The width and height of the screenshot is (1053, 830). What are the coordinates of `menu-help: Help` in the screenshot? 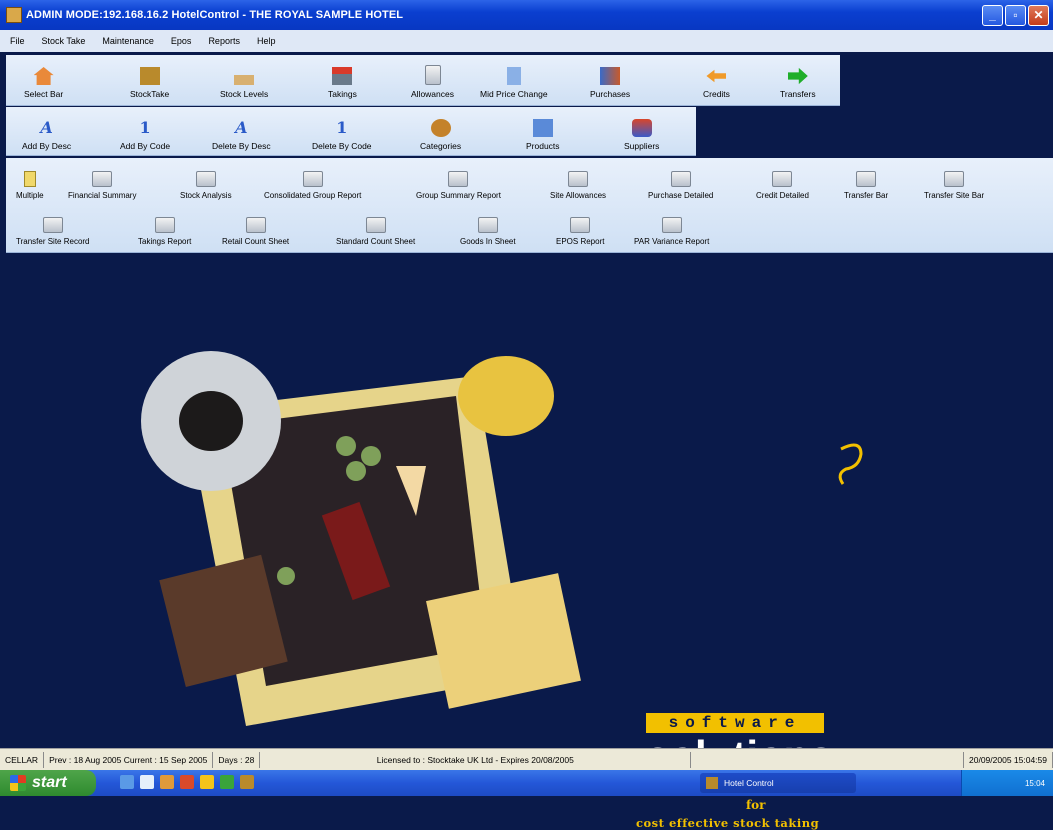 It's located at (266, 41).